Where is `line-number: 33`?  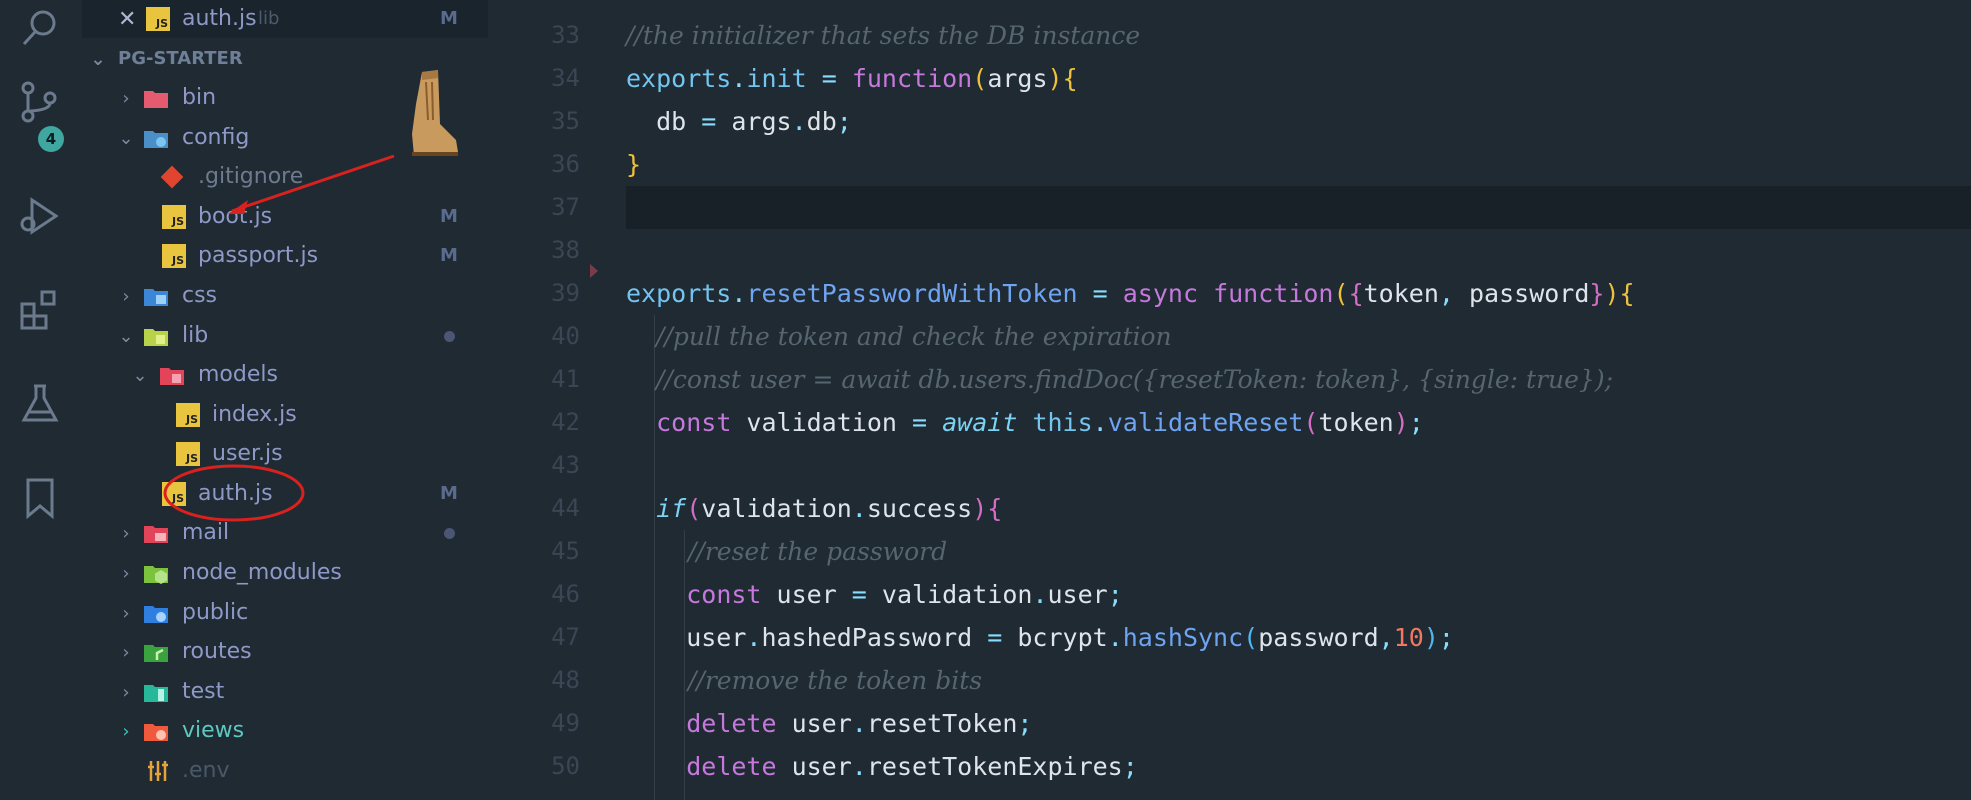 line-number: 33 is located at coordinates (565, 35).